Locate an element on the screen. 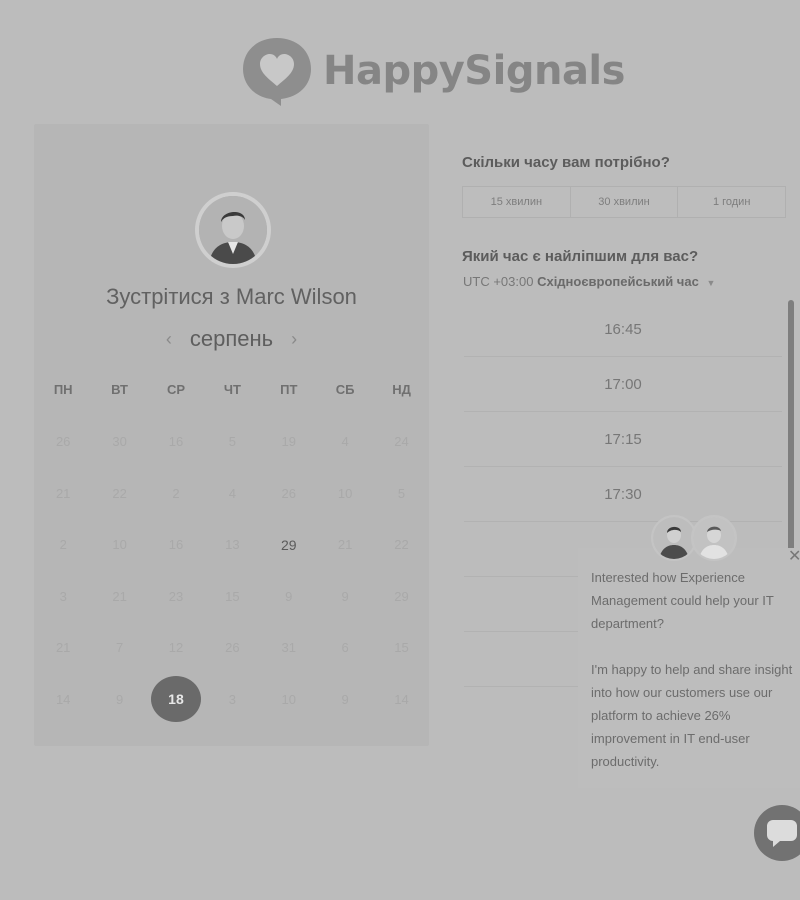 The height and width of the screenshot is (900, 800). weekday-label: НД is located at coordinates (401, 389).